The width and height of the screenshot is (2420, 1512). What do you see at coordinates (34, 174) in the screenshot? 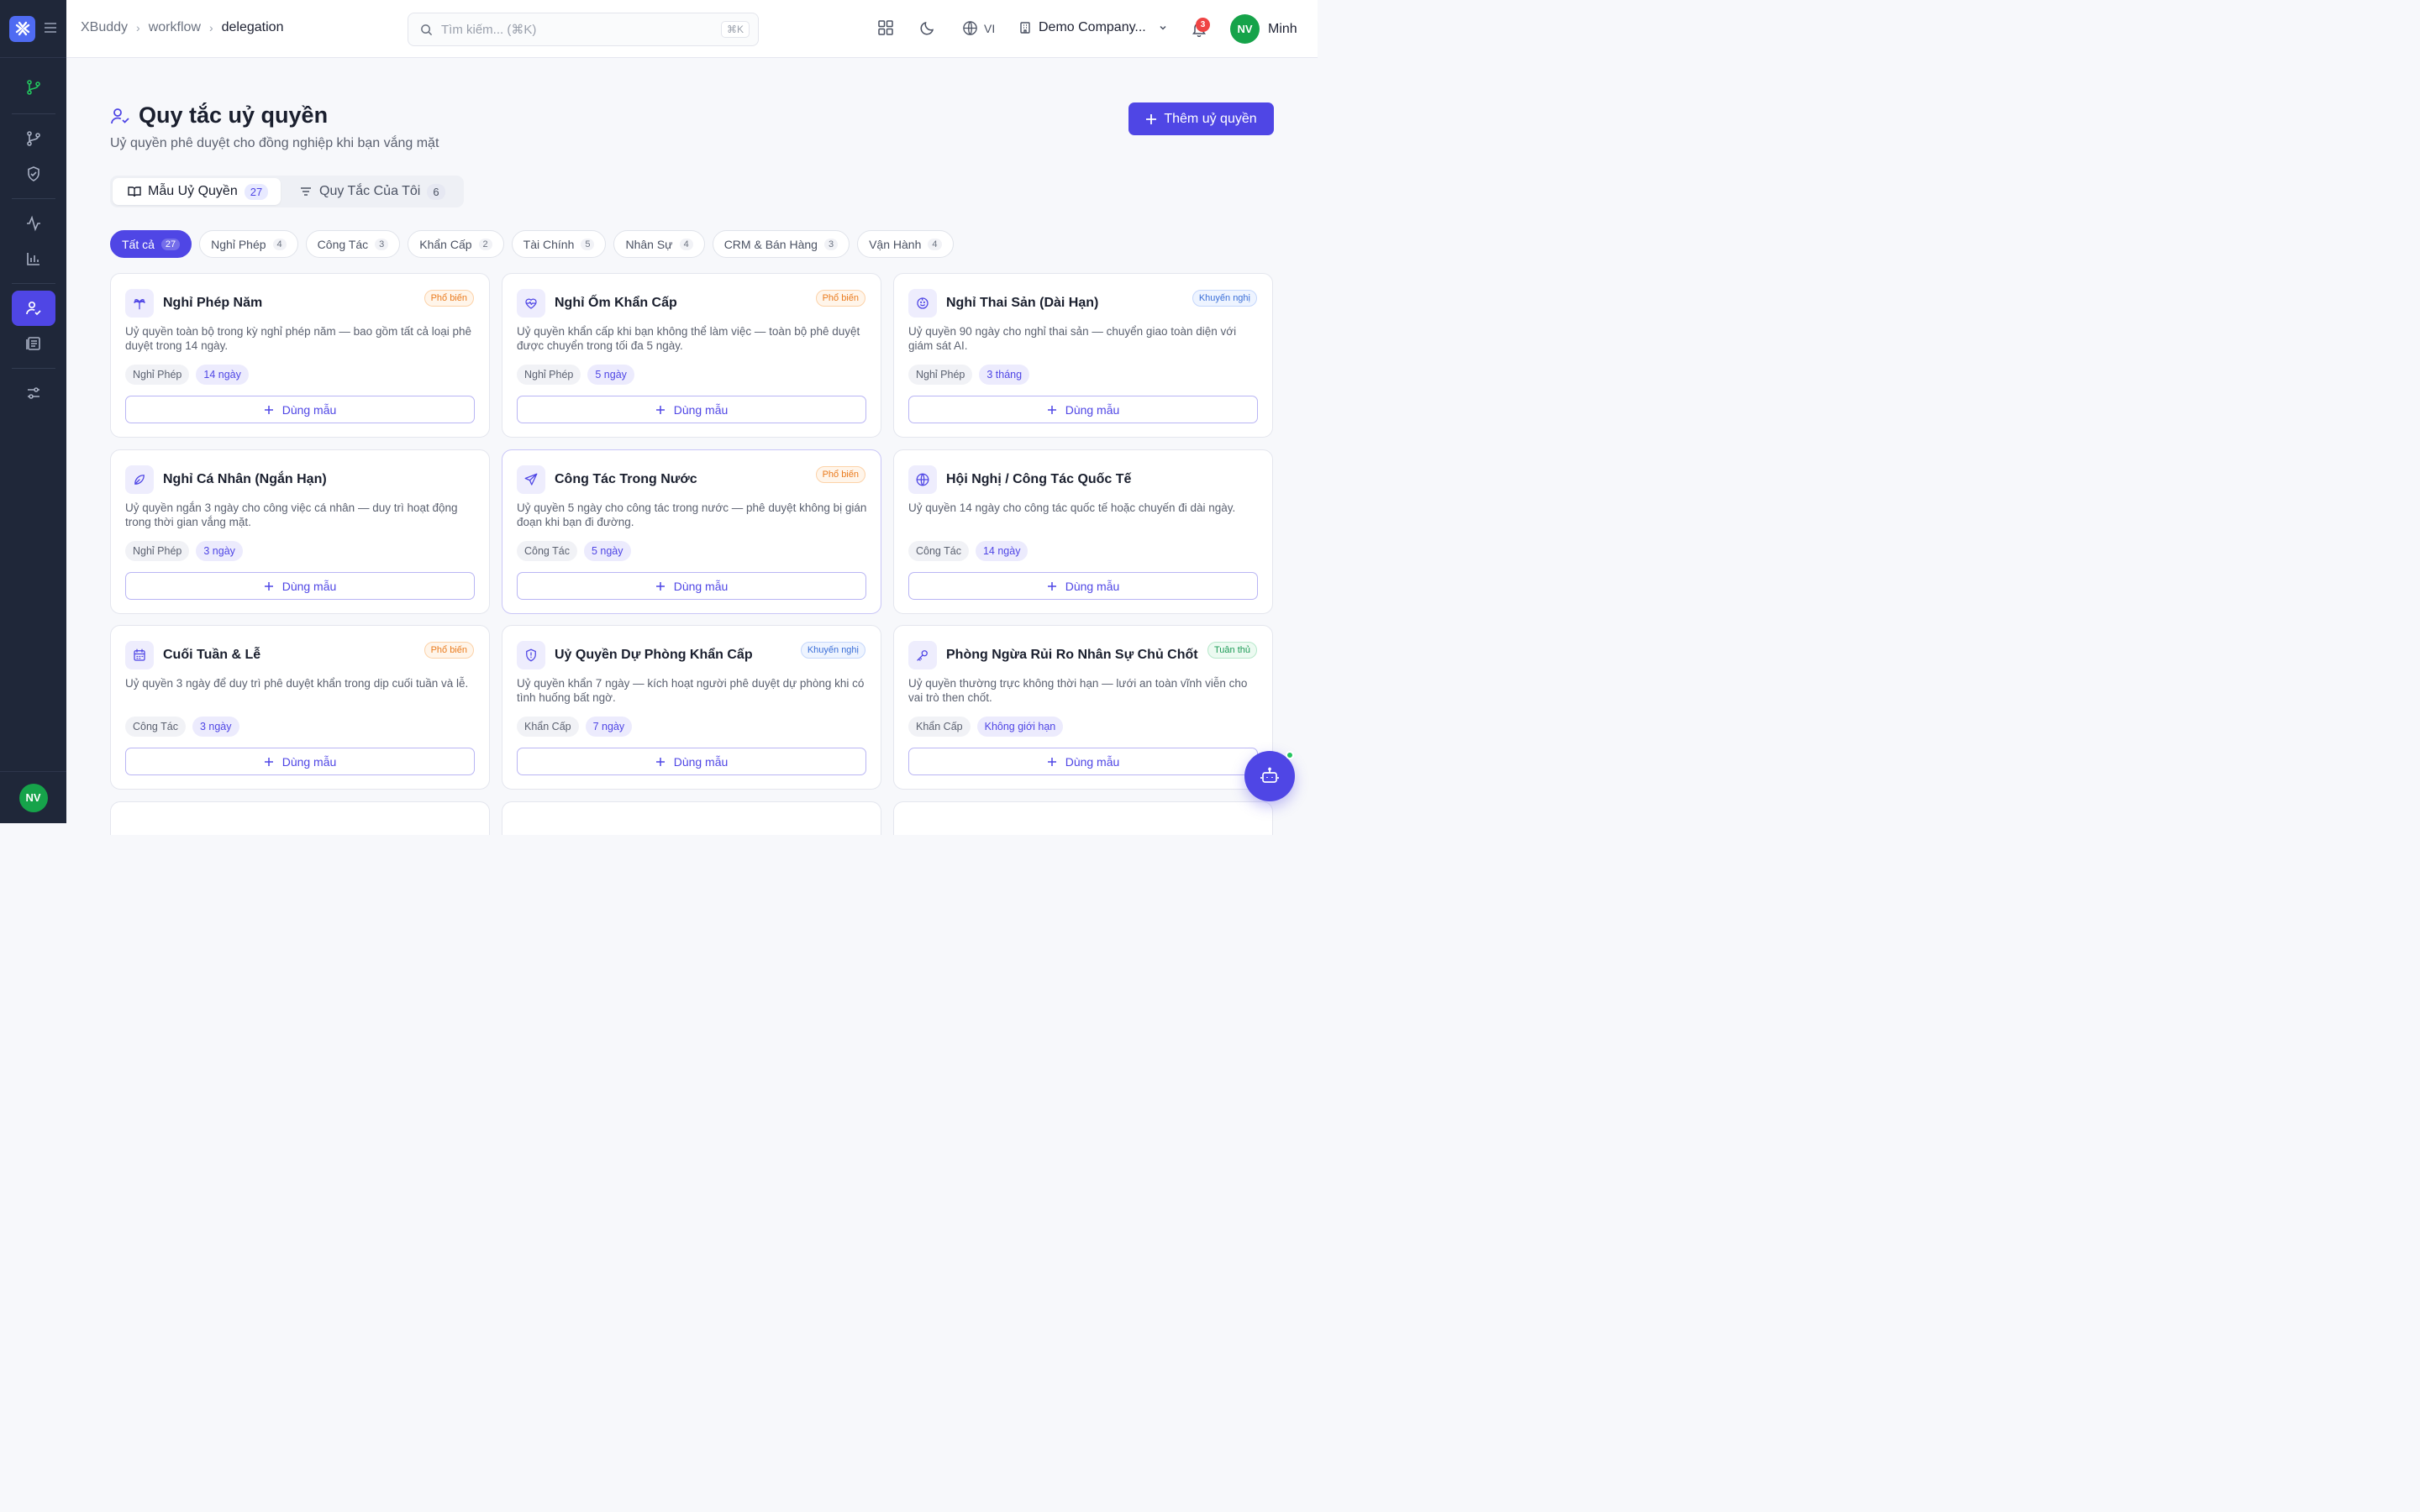
I see `shield-check-icon` at bounding box center [34, 174].